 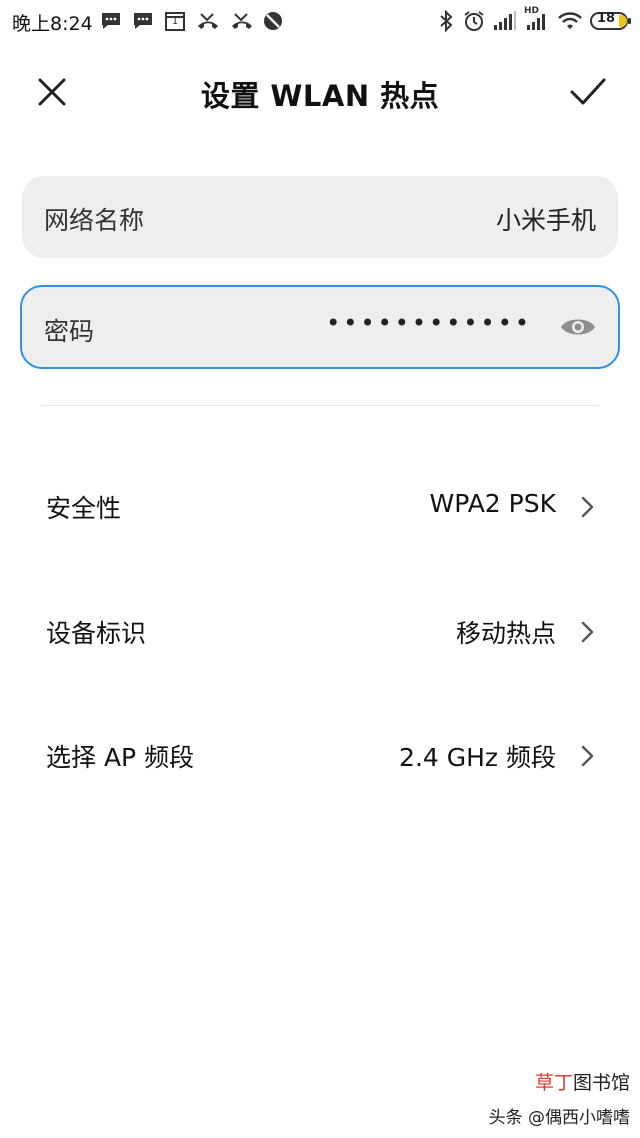 I want to click on wifi-icon, so click(x=570, y=21).